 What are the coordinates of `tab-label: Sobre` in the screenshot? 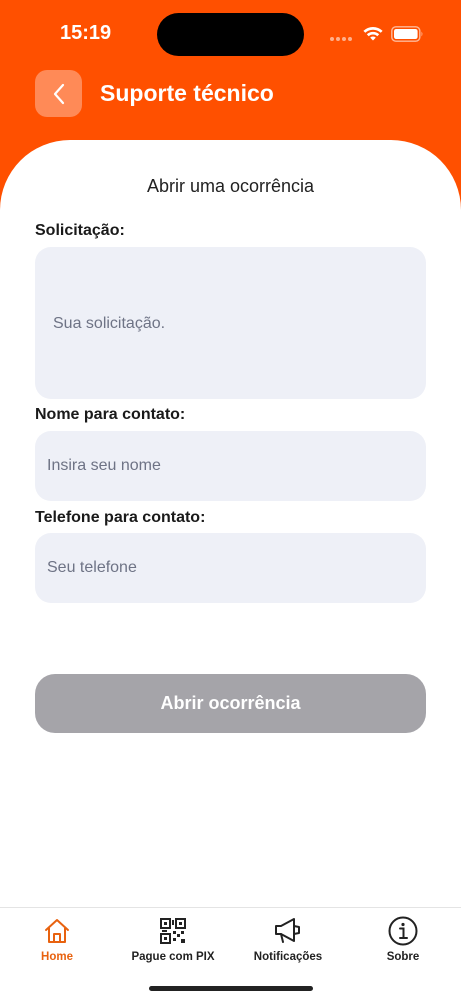 It's located at (403, 957).